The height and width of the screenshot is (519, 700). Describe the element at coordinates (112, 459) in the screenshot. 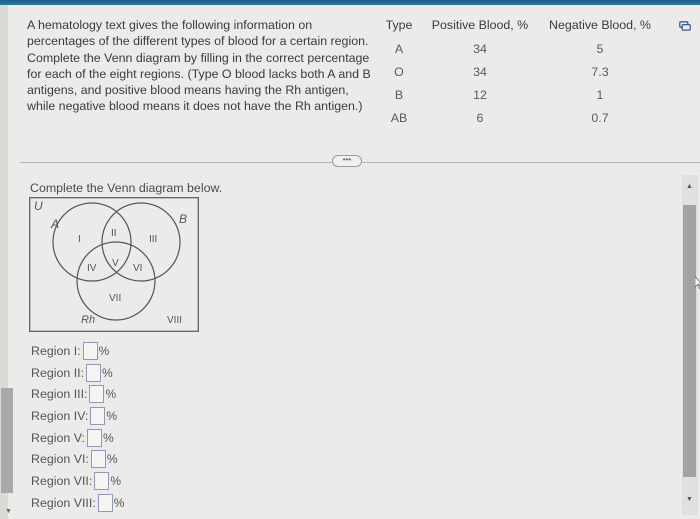

I see `region-6-unit: %` at that location.